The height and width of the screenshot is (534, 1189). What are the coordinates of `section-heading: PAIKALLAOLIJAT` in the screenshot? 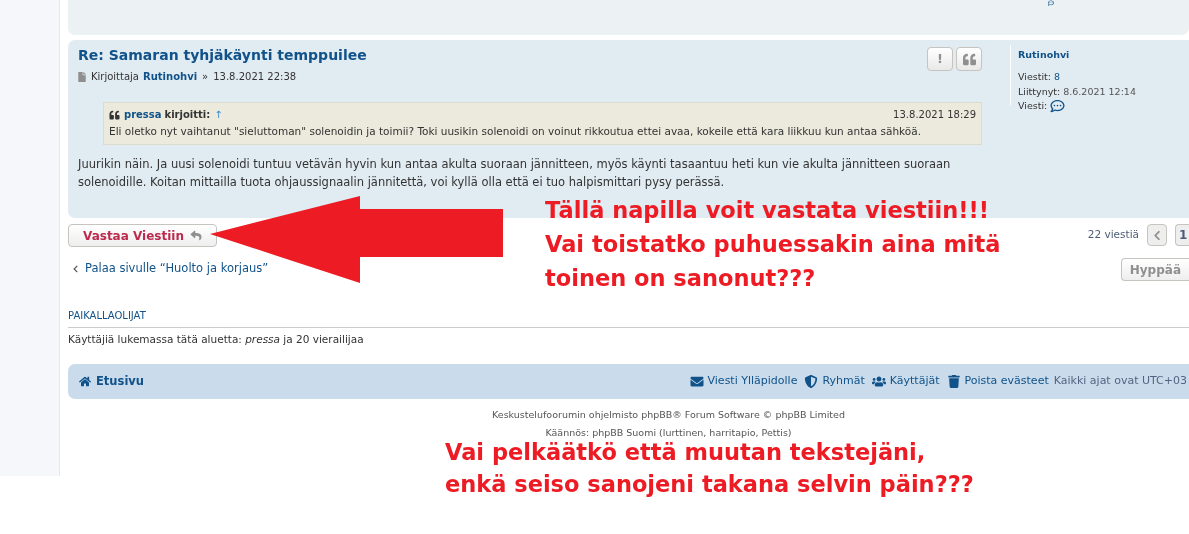 It's located at (107, 315).